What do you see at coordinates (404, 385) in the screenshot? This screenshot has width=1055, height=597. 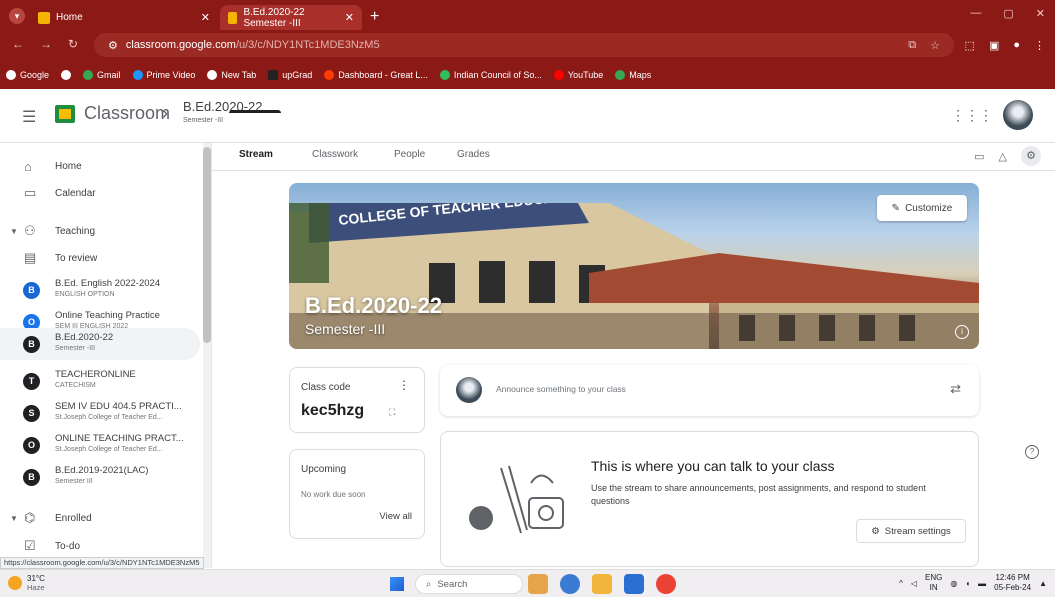 I see `more-options-icon: ⋮` at bounding box center [404, 385].